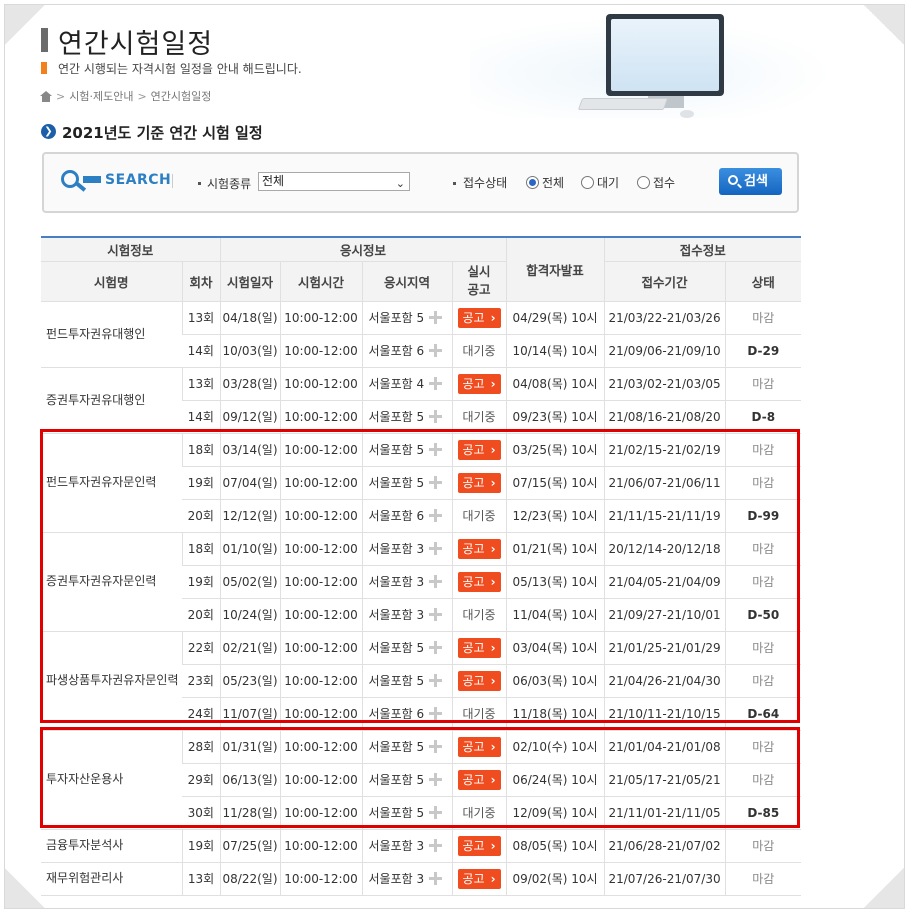 This screenshot has width=909, height=913. Describe the element at coordinates (664, 384) in the screenshot. I see `period-cell: 21/03/02-21/03/05` at that location.